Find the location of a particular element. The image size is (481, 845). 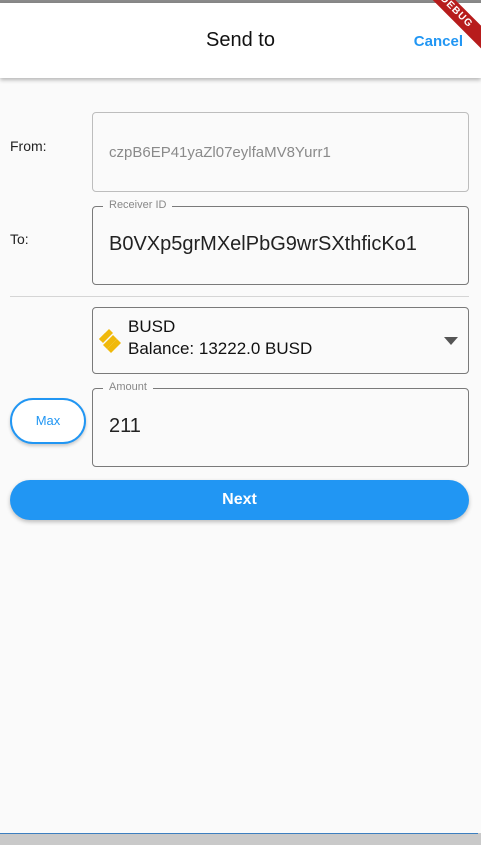

amount-value: 211 is located at coordinates (125, 426).